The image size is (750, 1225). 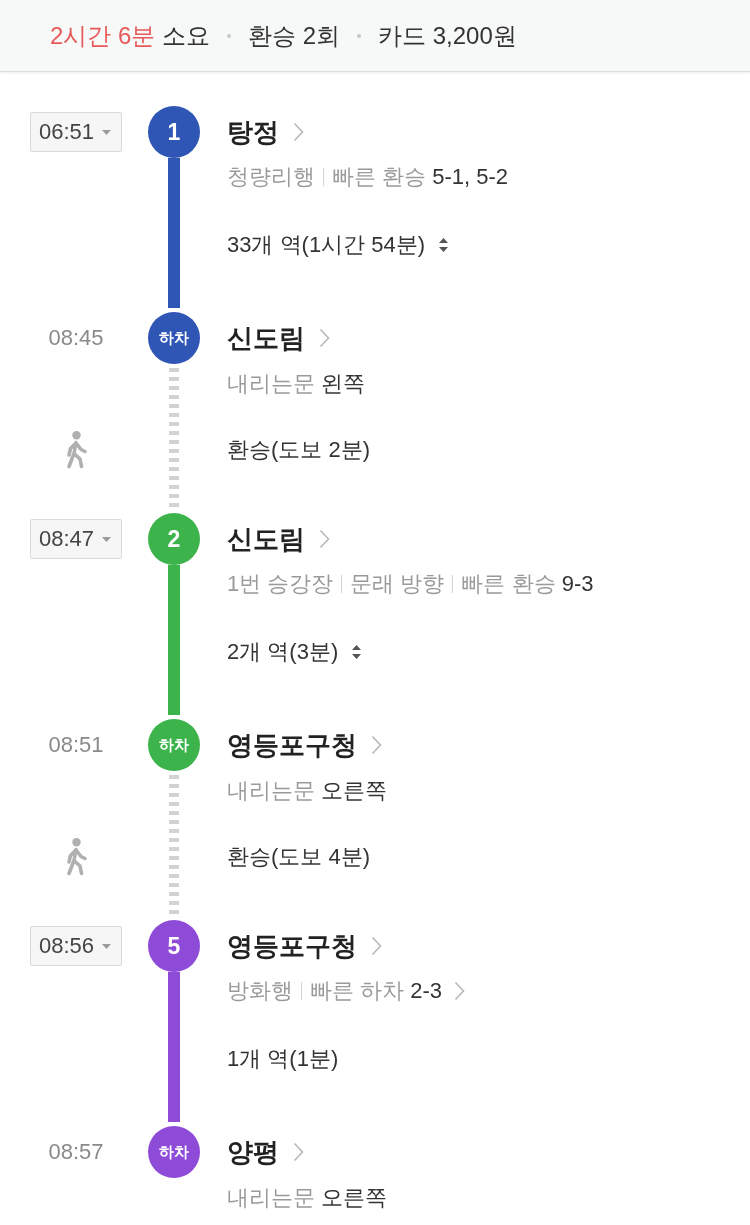 What do you see at coordinates (326, 245) in the screenshot?
I see `stop-count-text: 33개 역(1시간 54분)` at bounding box center [326, 245].